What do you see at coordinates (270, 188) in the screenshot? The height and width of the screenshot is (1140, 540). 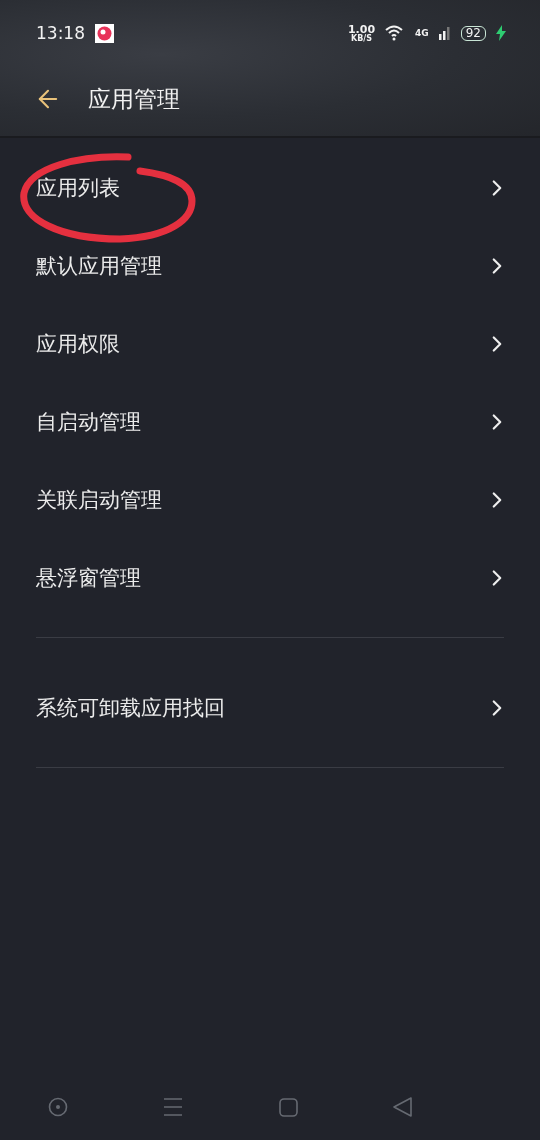 I see `menu-item: 应用列表` at bounding box center [270, 188].